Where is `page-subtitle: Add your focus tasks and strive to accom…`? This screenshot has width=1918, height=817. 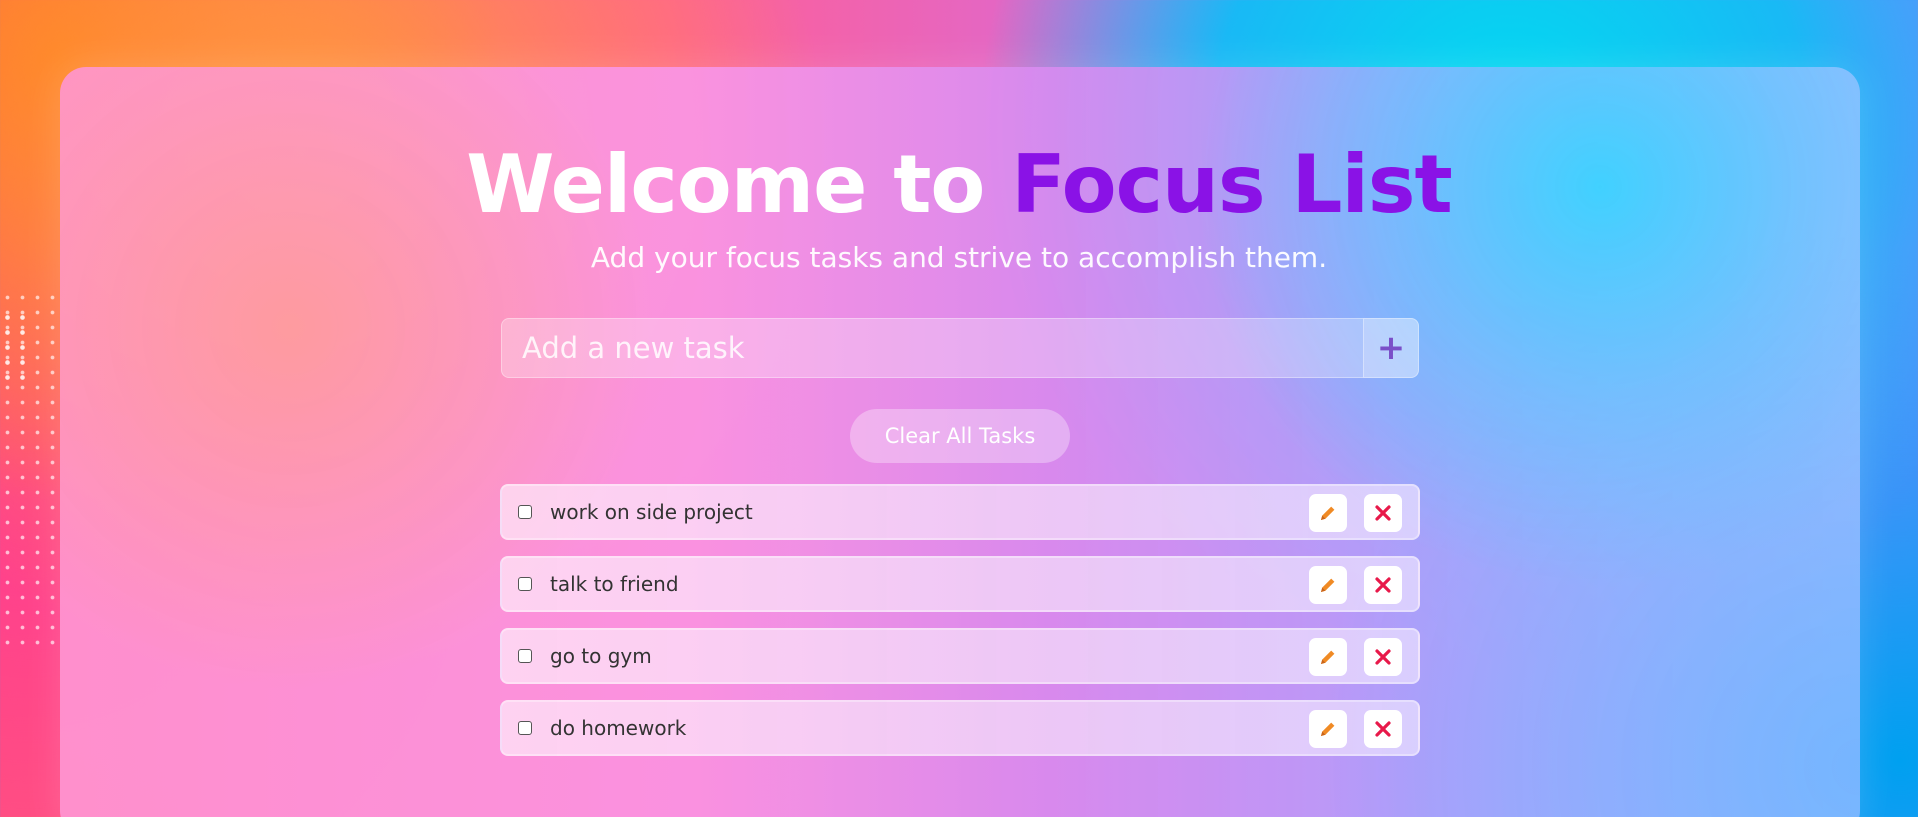
page-subtitle: Add your focus tasks and strive to accom… is located at coordinates (959, 257).